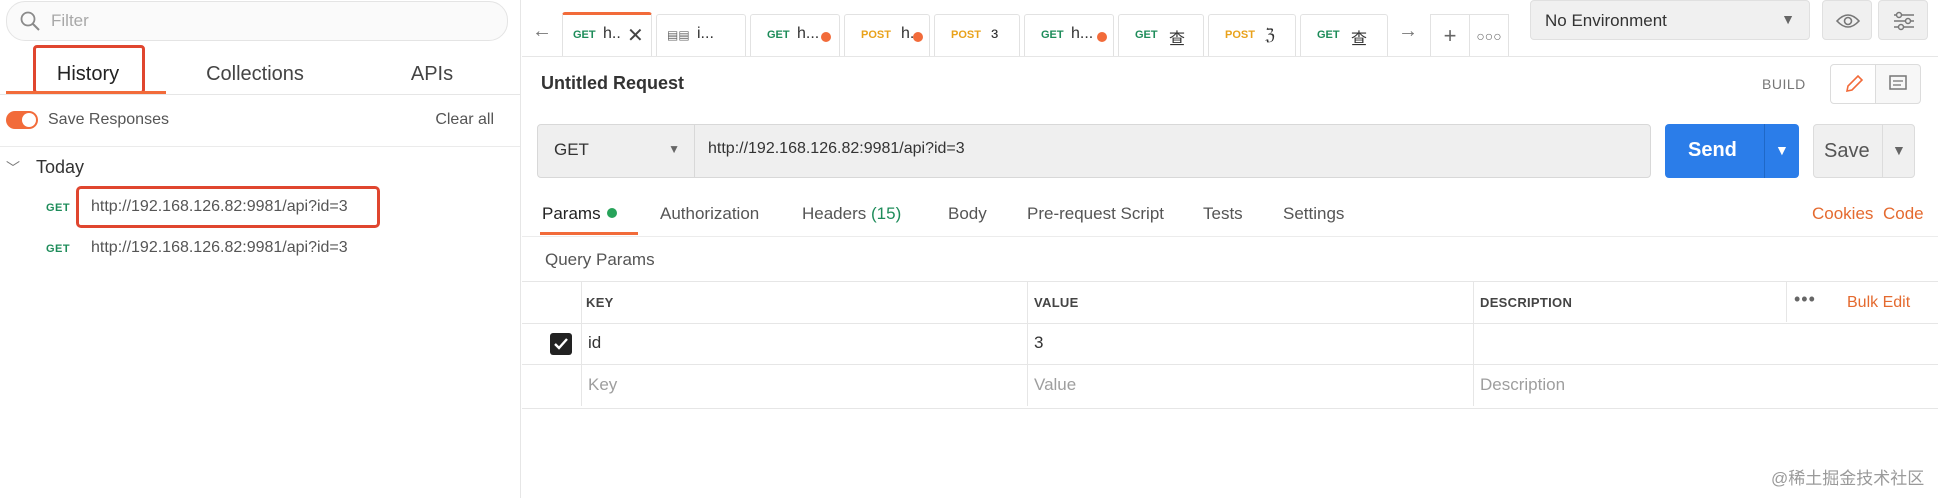  What do you see at coordinates (1842, 214) in the screenshot?
I see `cookies-link: Cookies` at bounding box center [1842, 214].